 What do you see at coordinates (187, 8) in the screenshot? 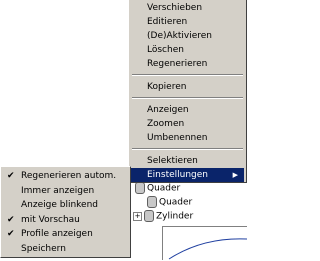
I see `menu-item-verschieben: Verschieben` at bounding box center [187, 8].